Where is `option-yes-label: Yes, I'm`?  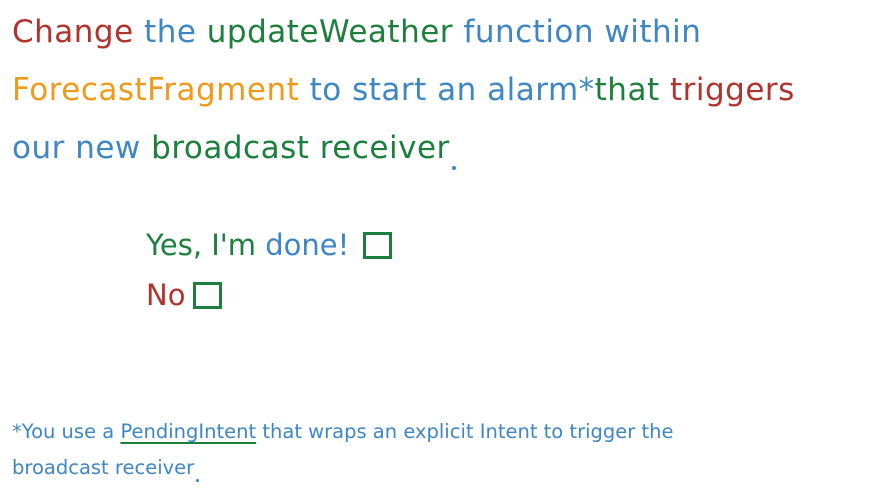 option-yes-label: Yes, I'm is located at coordinates (201, 245).